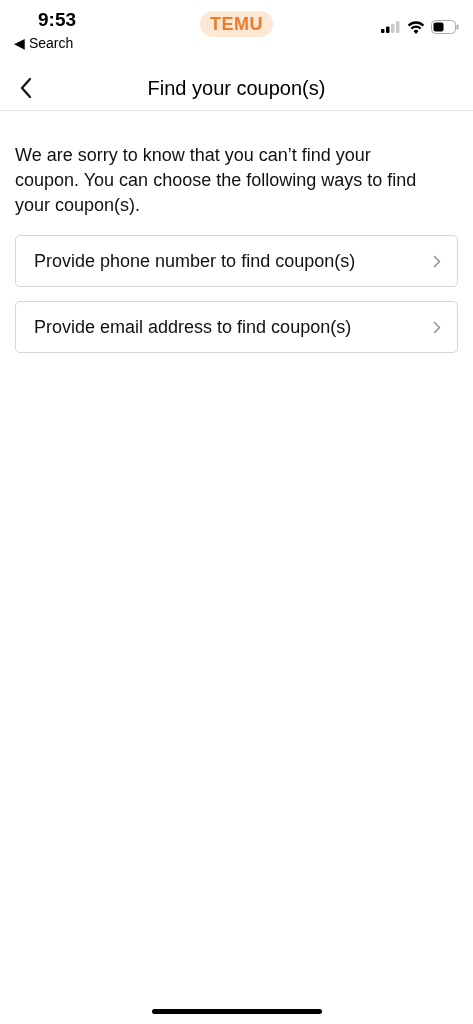 Image resolution: width=473 pixels, height=1024 pixels. I want to click on back-chevron-icon, so click(26, 88).